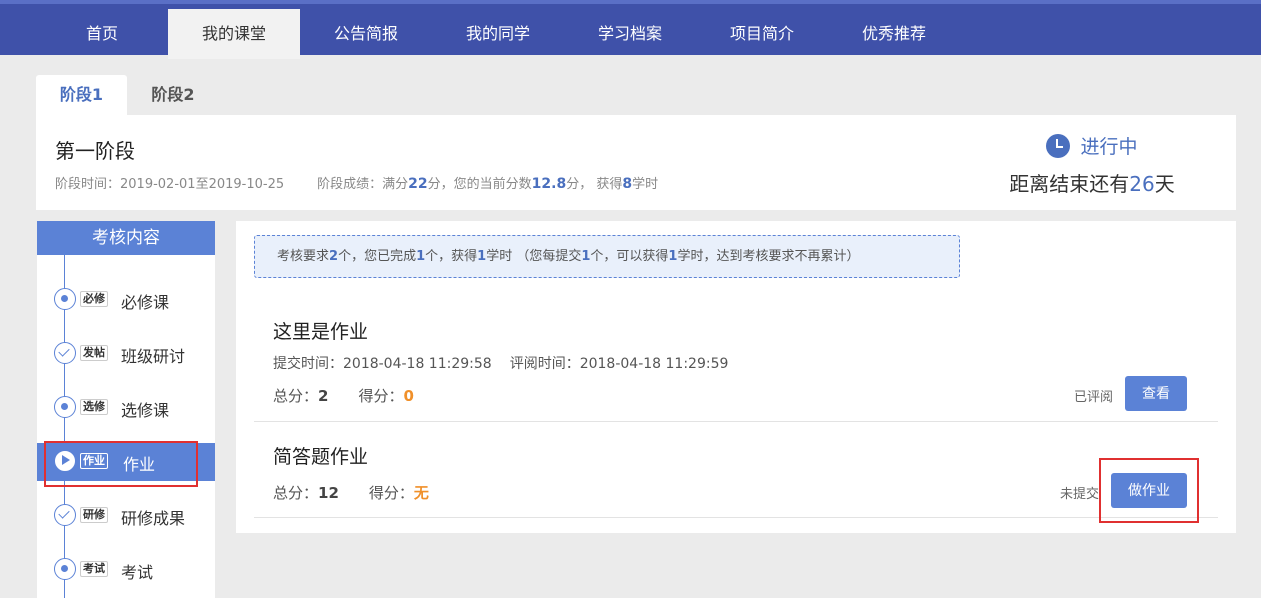 Image resolution: width=1261 pixels, height=598 pixels. Describe the element at coordinates (94, 353) in the screenshot. I see `sidebar-badge: 发帖` at that location.